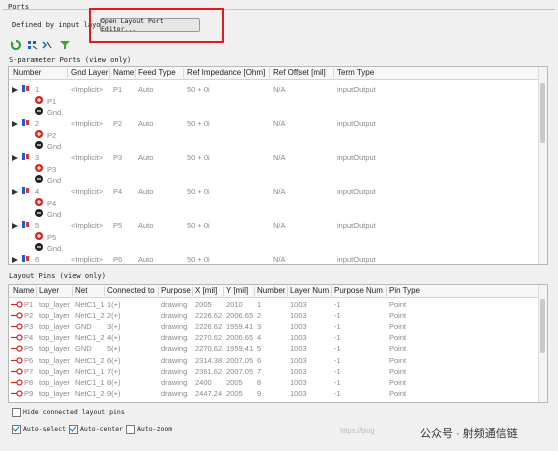  I want to click on col-ref-offset: Ref Offset [mil], so click(299, 72).